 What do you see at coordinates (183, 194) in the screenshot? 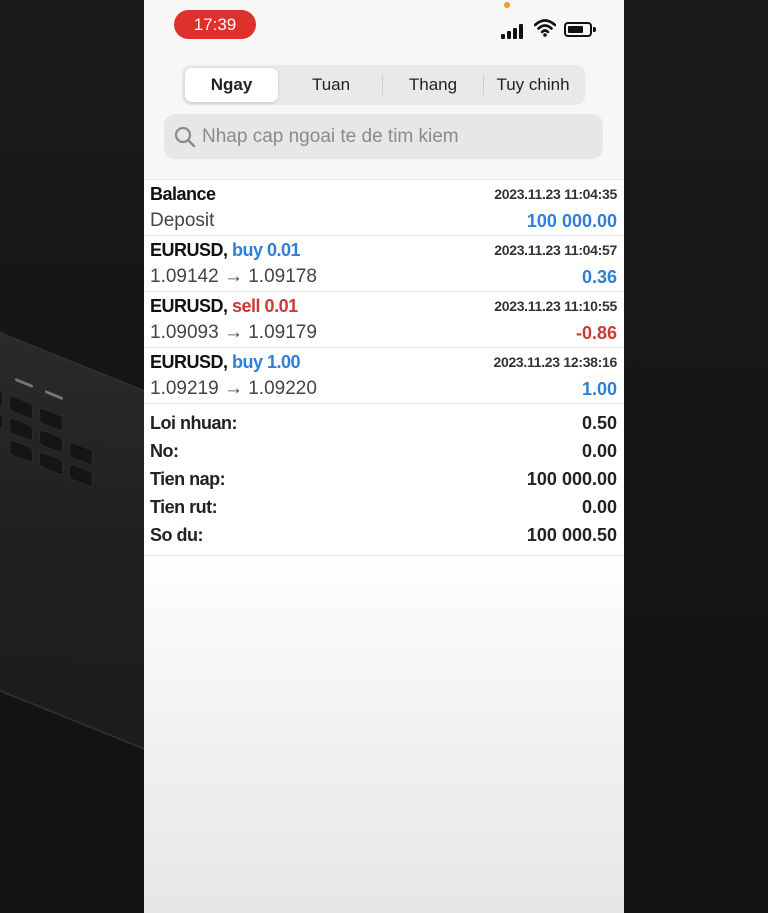
I see `deal-title: Balance` at bounding box center [183, 194].